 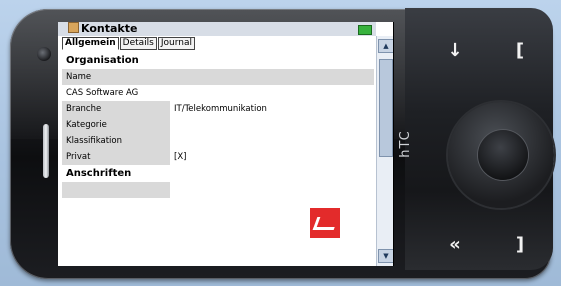 I want to click on contacts-icon, so click(x=73, y=27).